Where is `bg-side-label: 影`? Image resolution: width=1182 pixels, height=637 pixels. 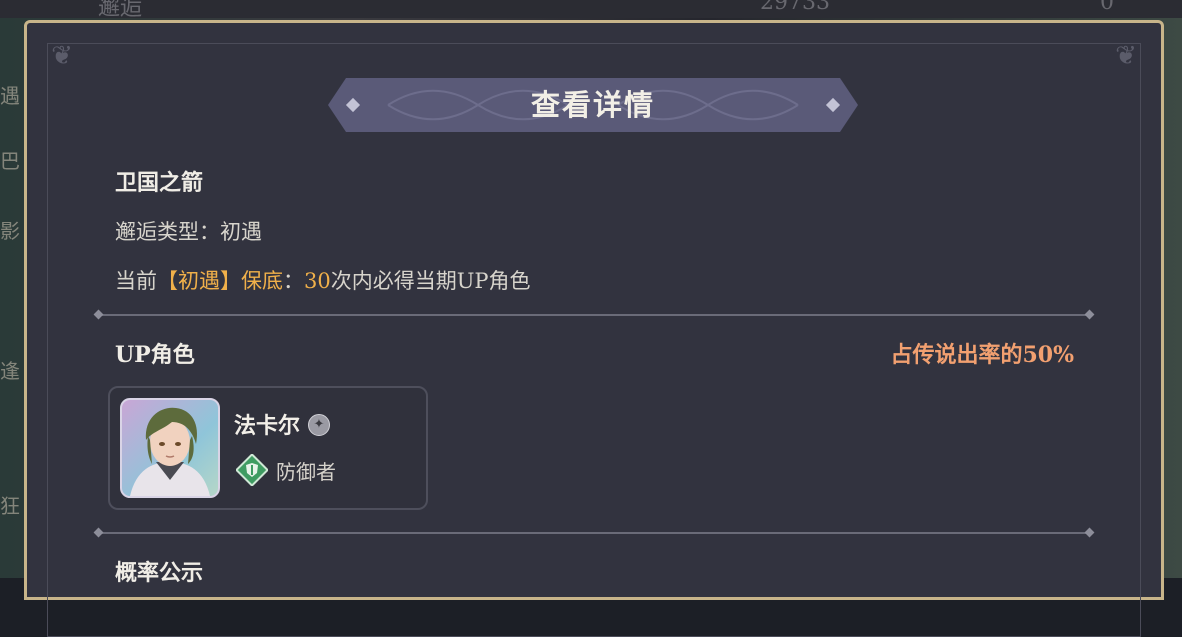 bg-side-label: 影 is located at coordinates (10, 231).